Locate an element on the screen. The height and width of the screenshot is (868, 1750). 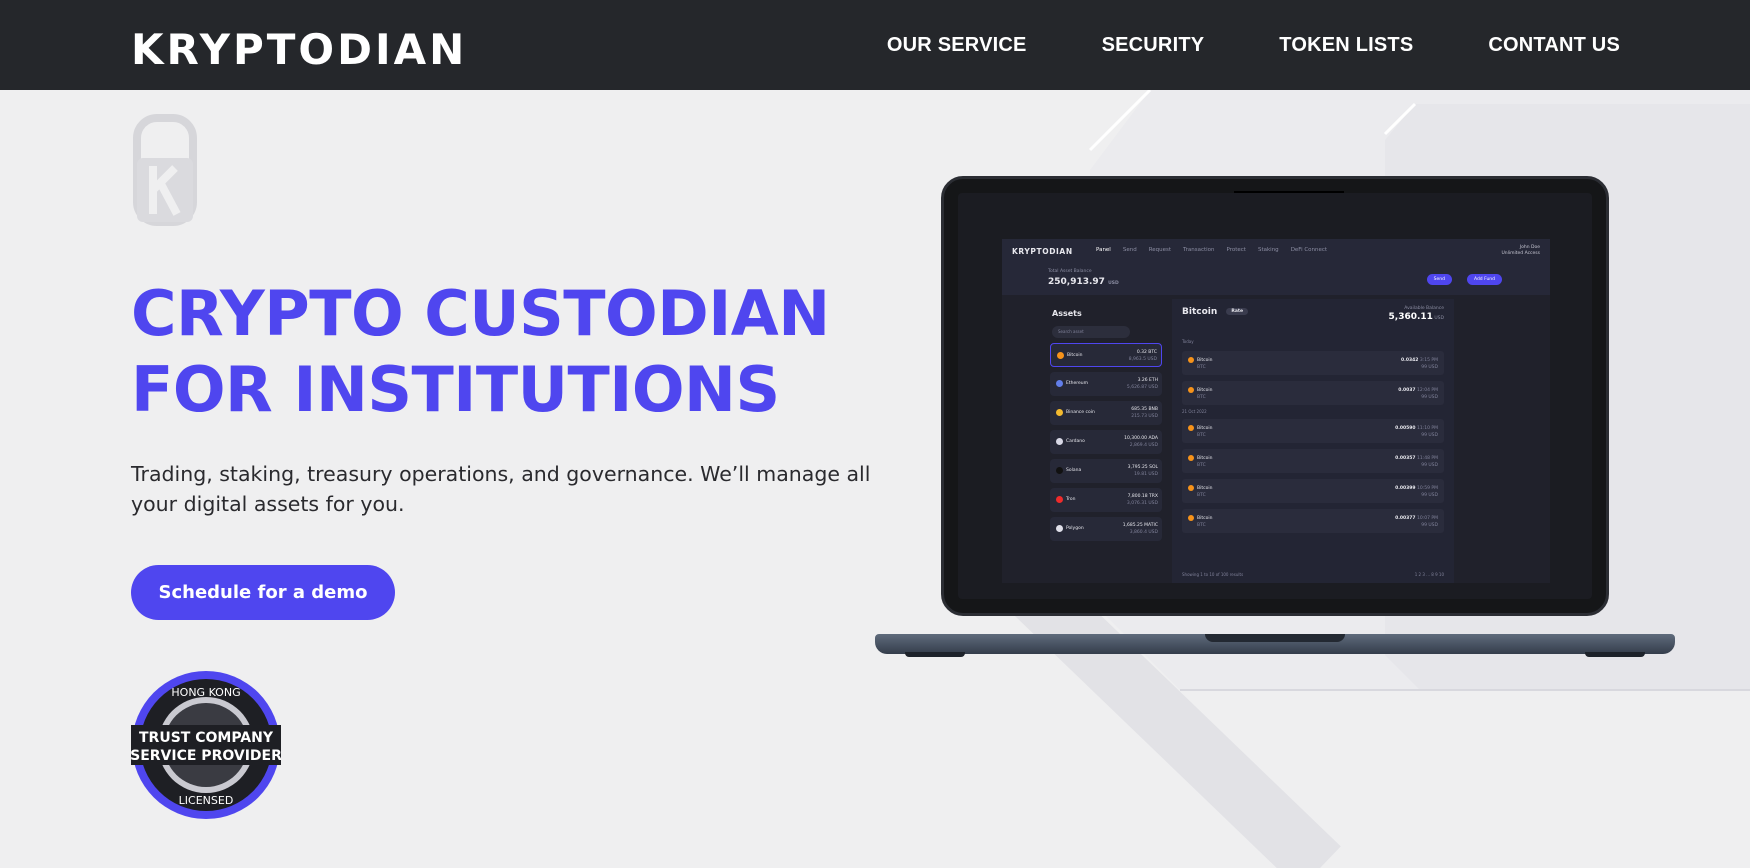
app-tx-time: 3:15 PM is located at coordinates (1428, 360).